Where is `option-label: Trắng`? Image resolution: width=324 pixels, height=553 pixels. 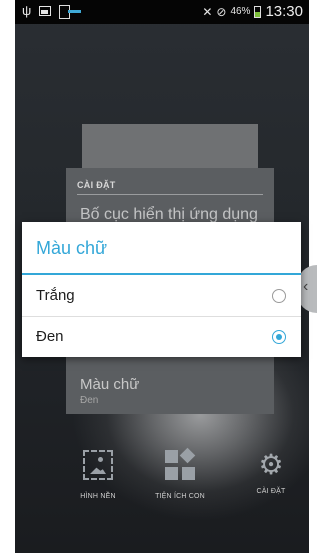
option-label: Trắng is located at coordinates (55, 295).